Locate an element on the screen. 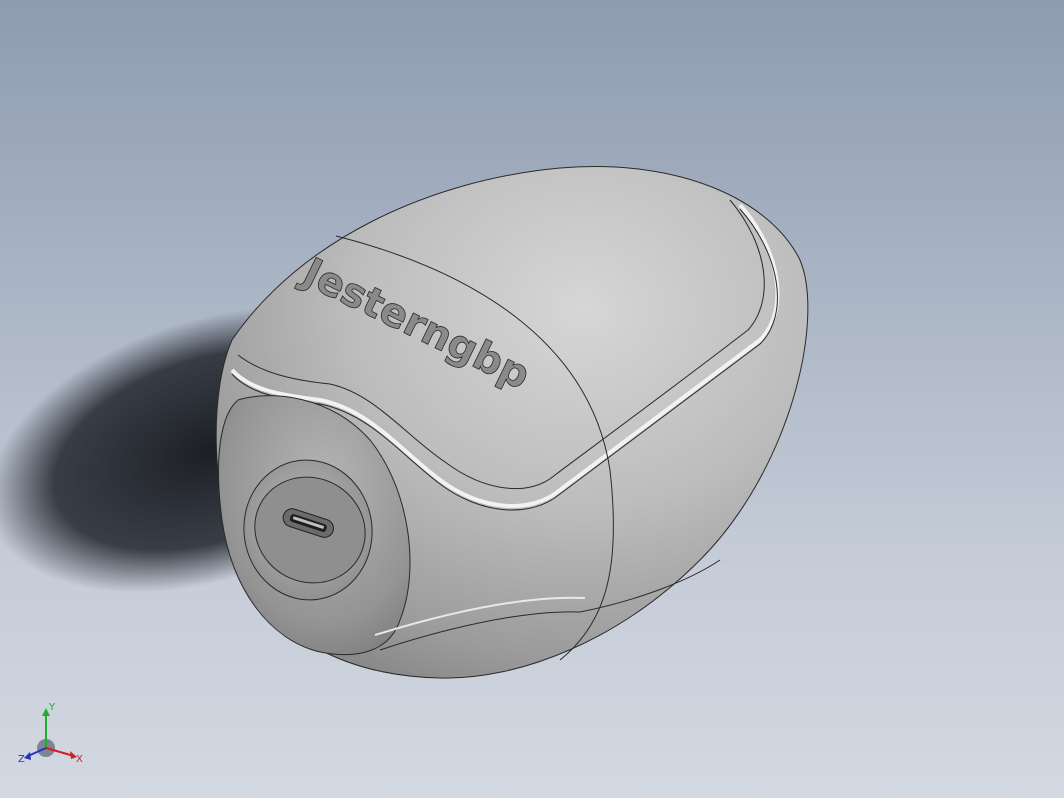 The height and width of the screenshot is (798, 1064). z-axis-arrow is located at coordinates (27, 756).